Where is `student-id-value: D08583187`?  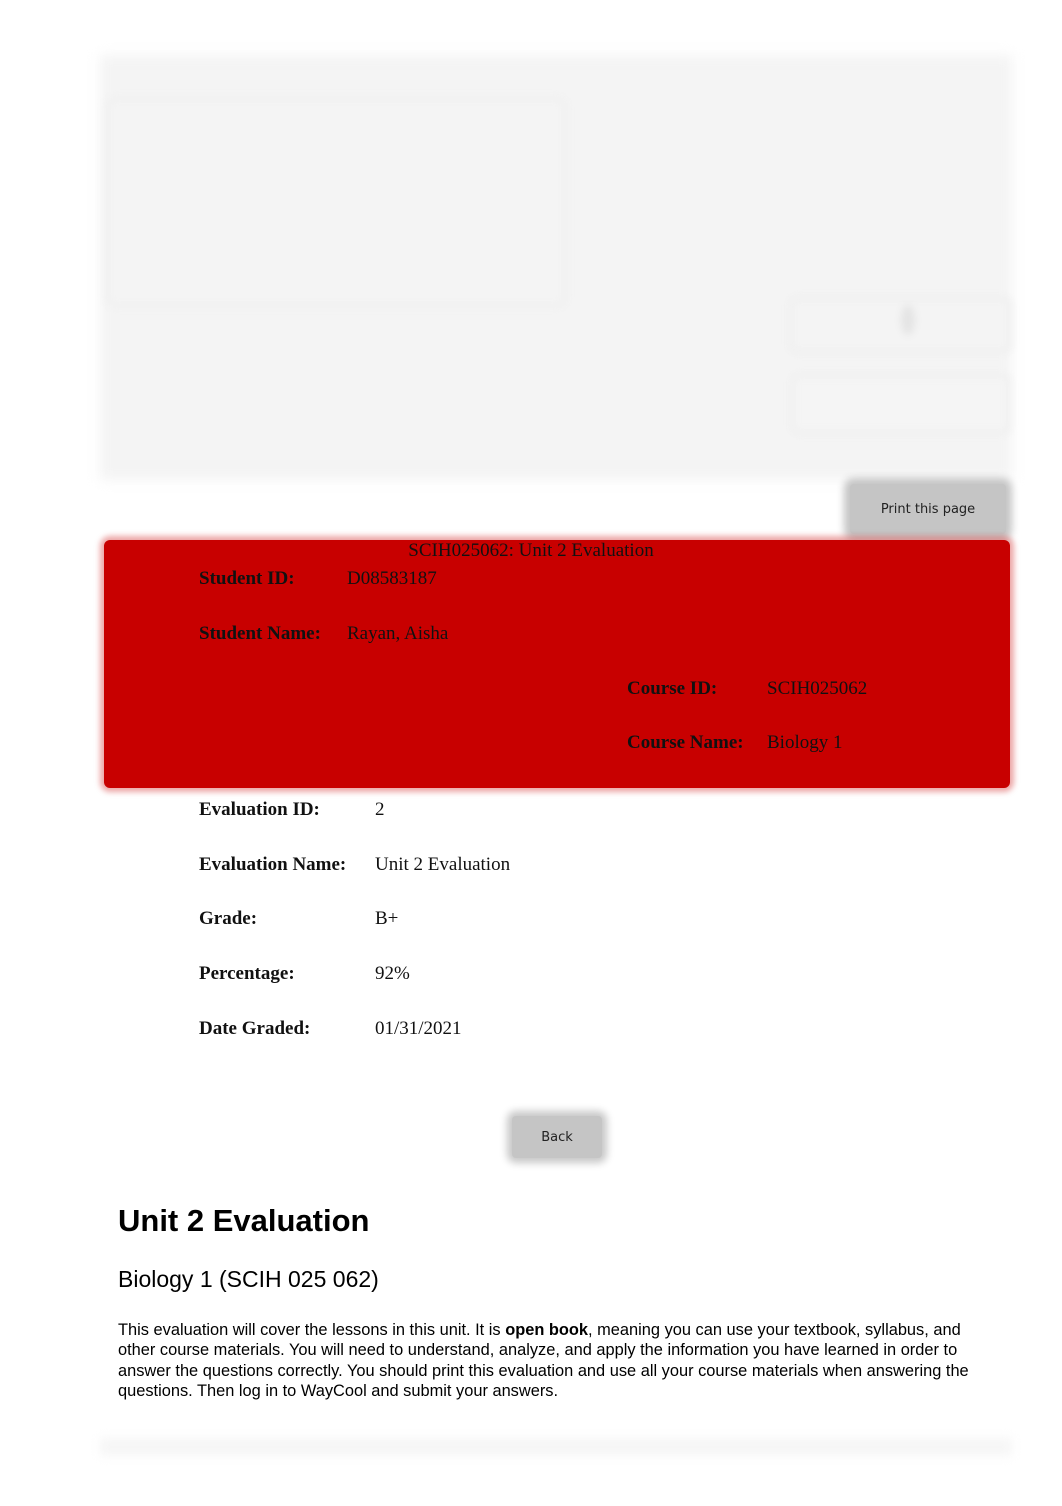 student-id-value: D08583187 is located at coordinates (392, 578).